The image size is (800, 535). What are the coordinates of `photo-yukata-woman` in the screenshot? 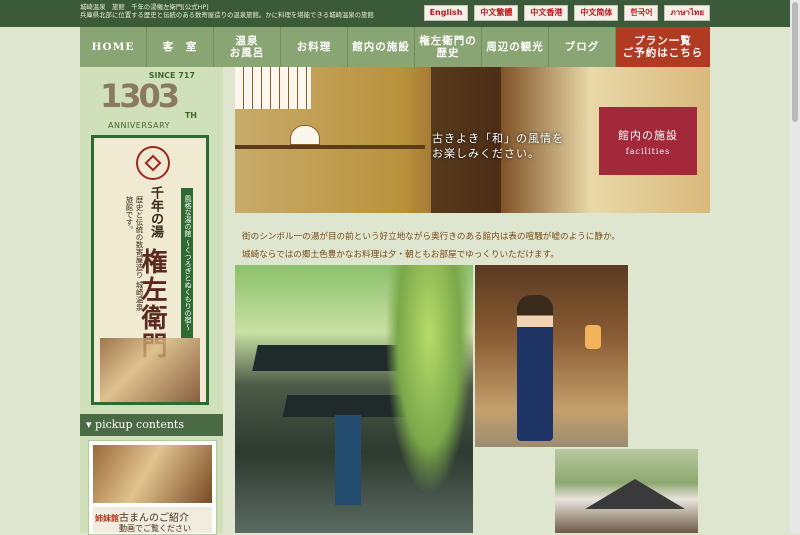 It's located at (551, 356).